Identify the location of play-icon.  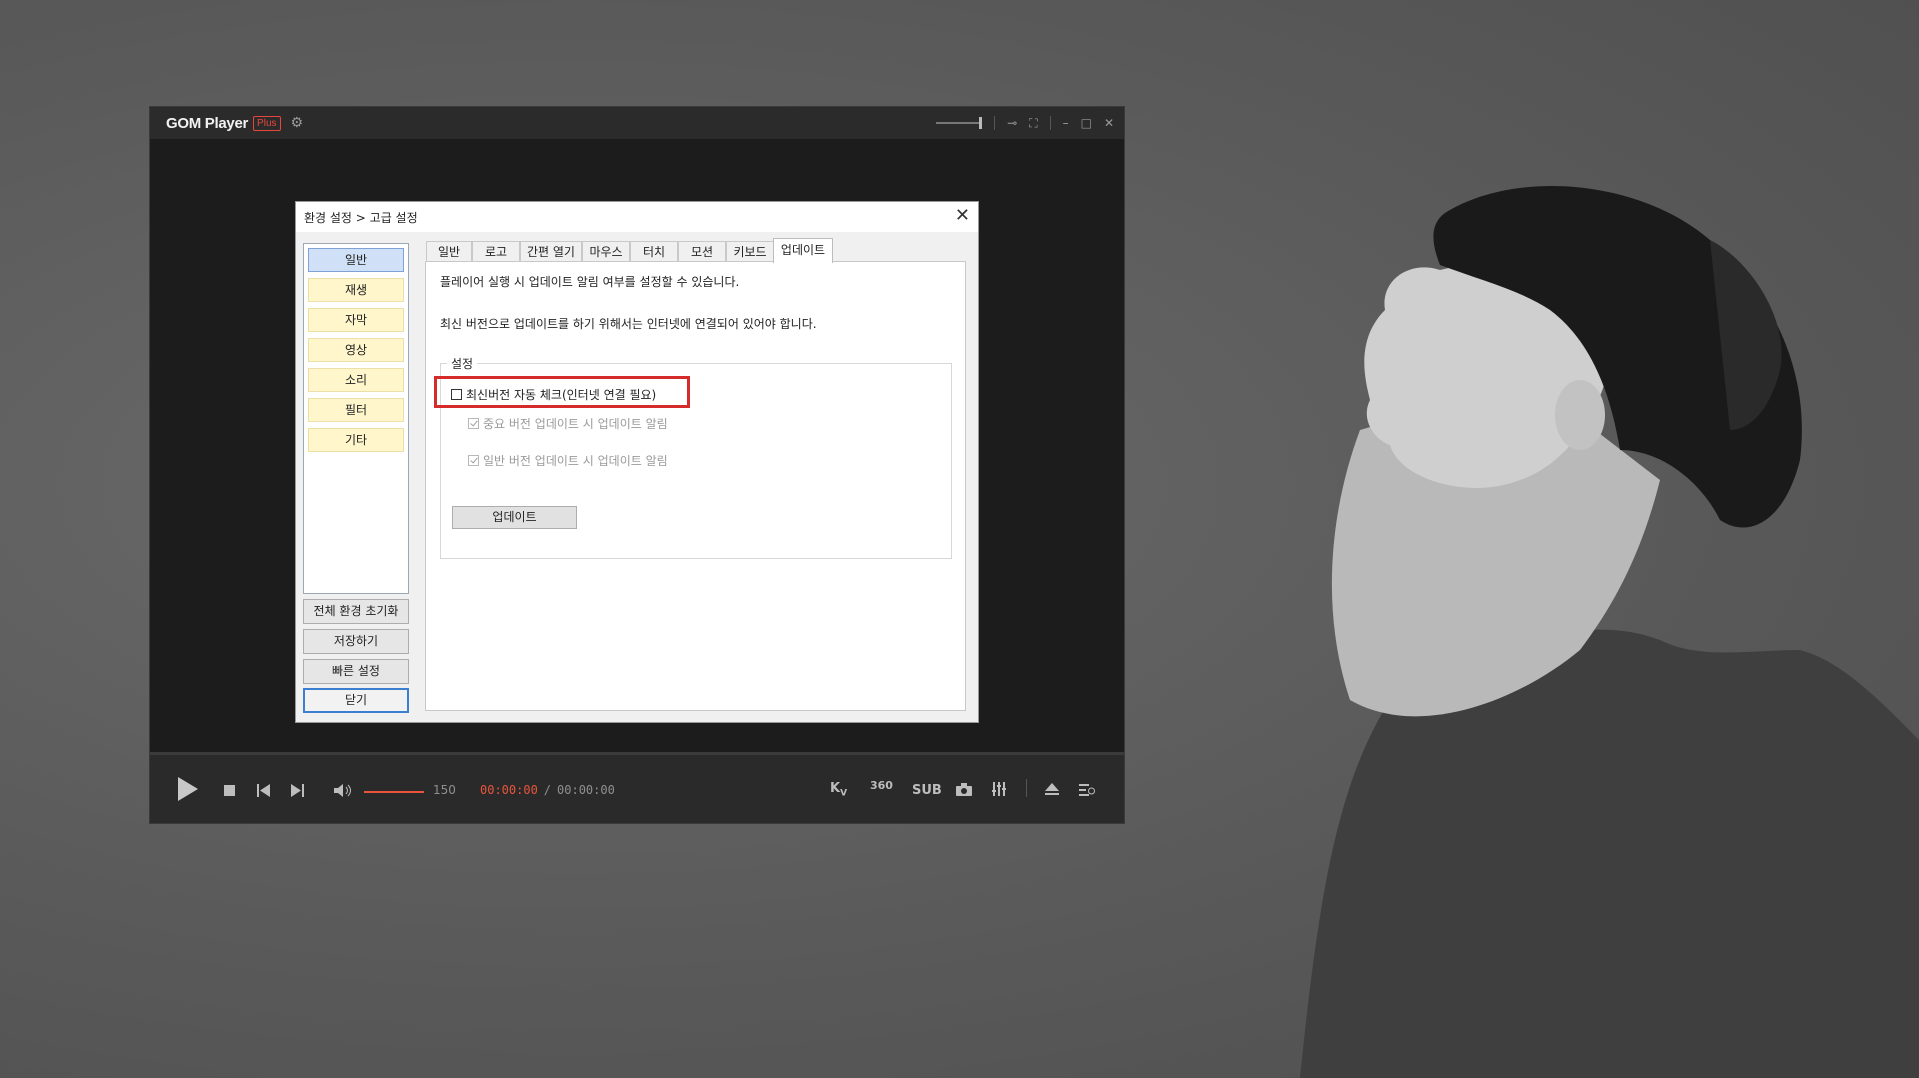
(188, 789).